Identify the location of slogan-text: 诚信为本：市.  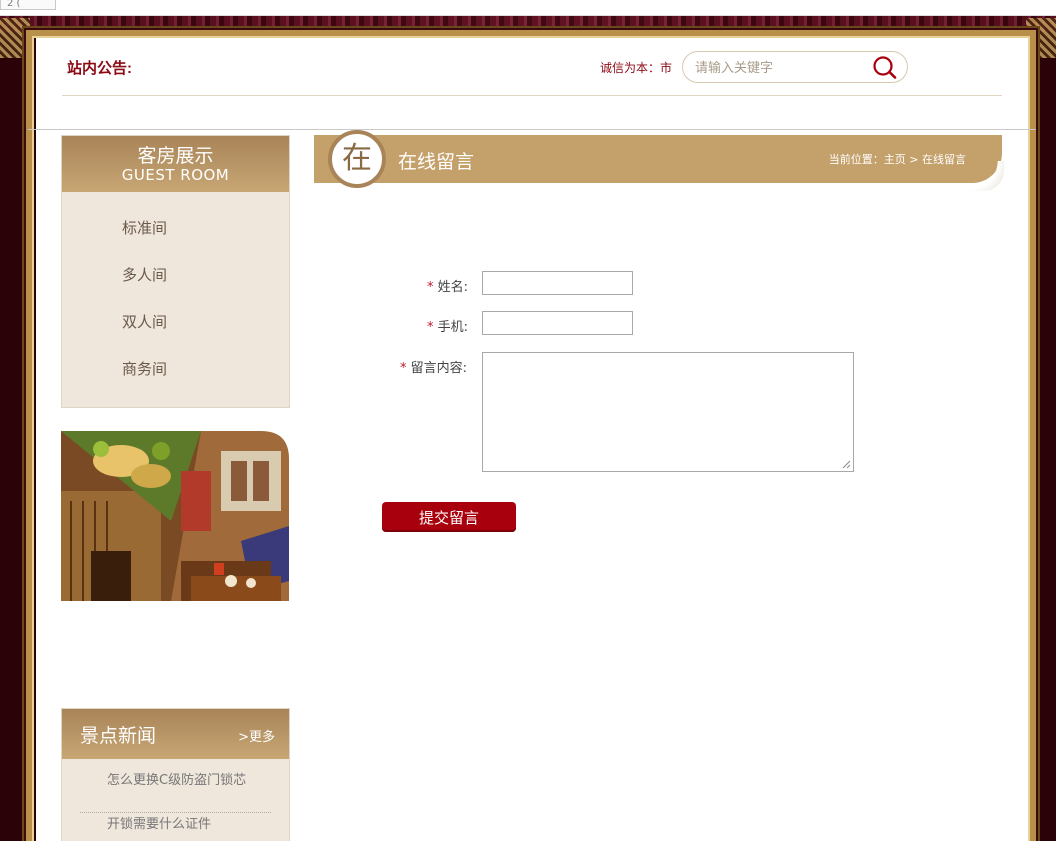
(636, 68).